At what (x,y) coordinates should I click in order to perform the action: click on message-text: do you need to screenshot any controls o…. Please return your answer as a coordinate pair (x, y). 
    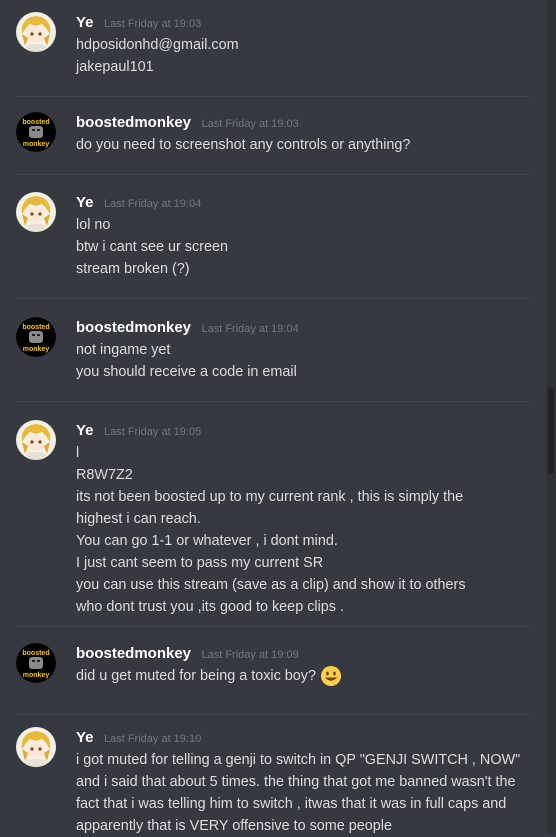
    Looking at the image, I should click on (243, 145).